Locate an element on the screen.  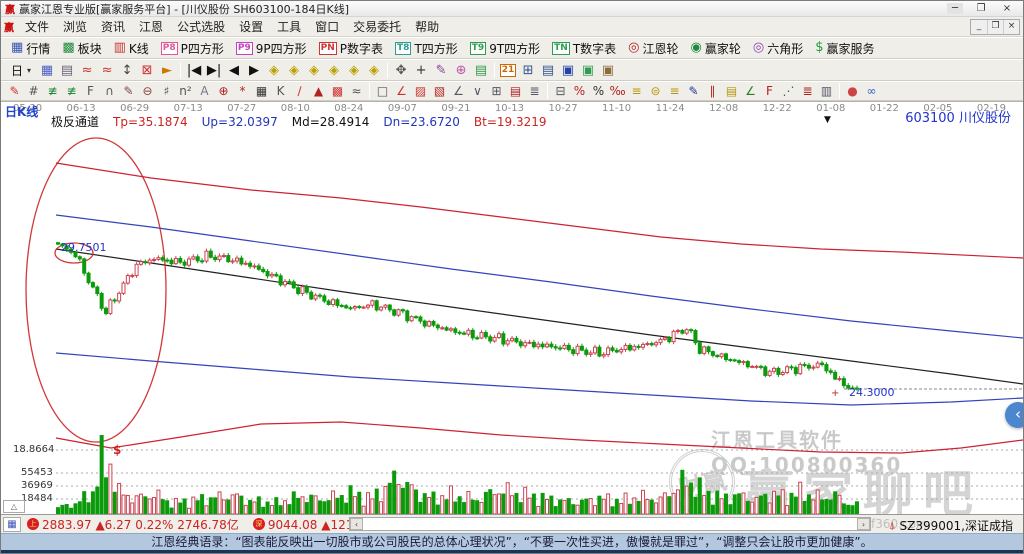
step-next-button: ▶ is located at coordinates (254, 70).